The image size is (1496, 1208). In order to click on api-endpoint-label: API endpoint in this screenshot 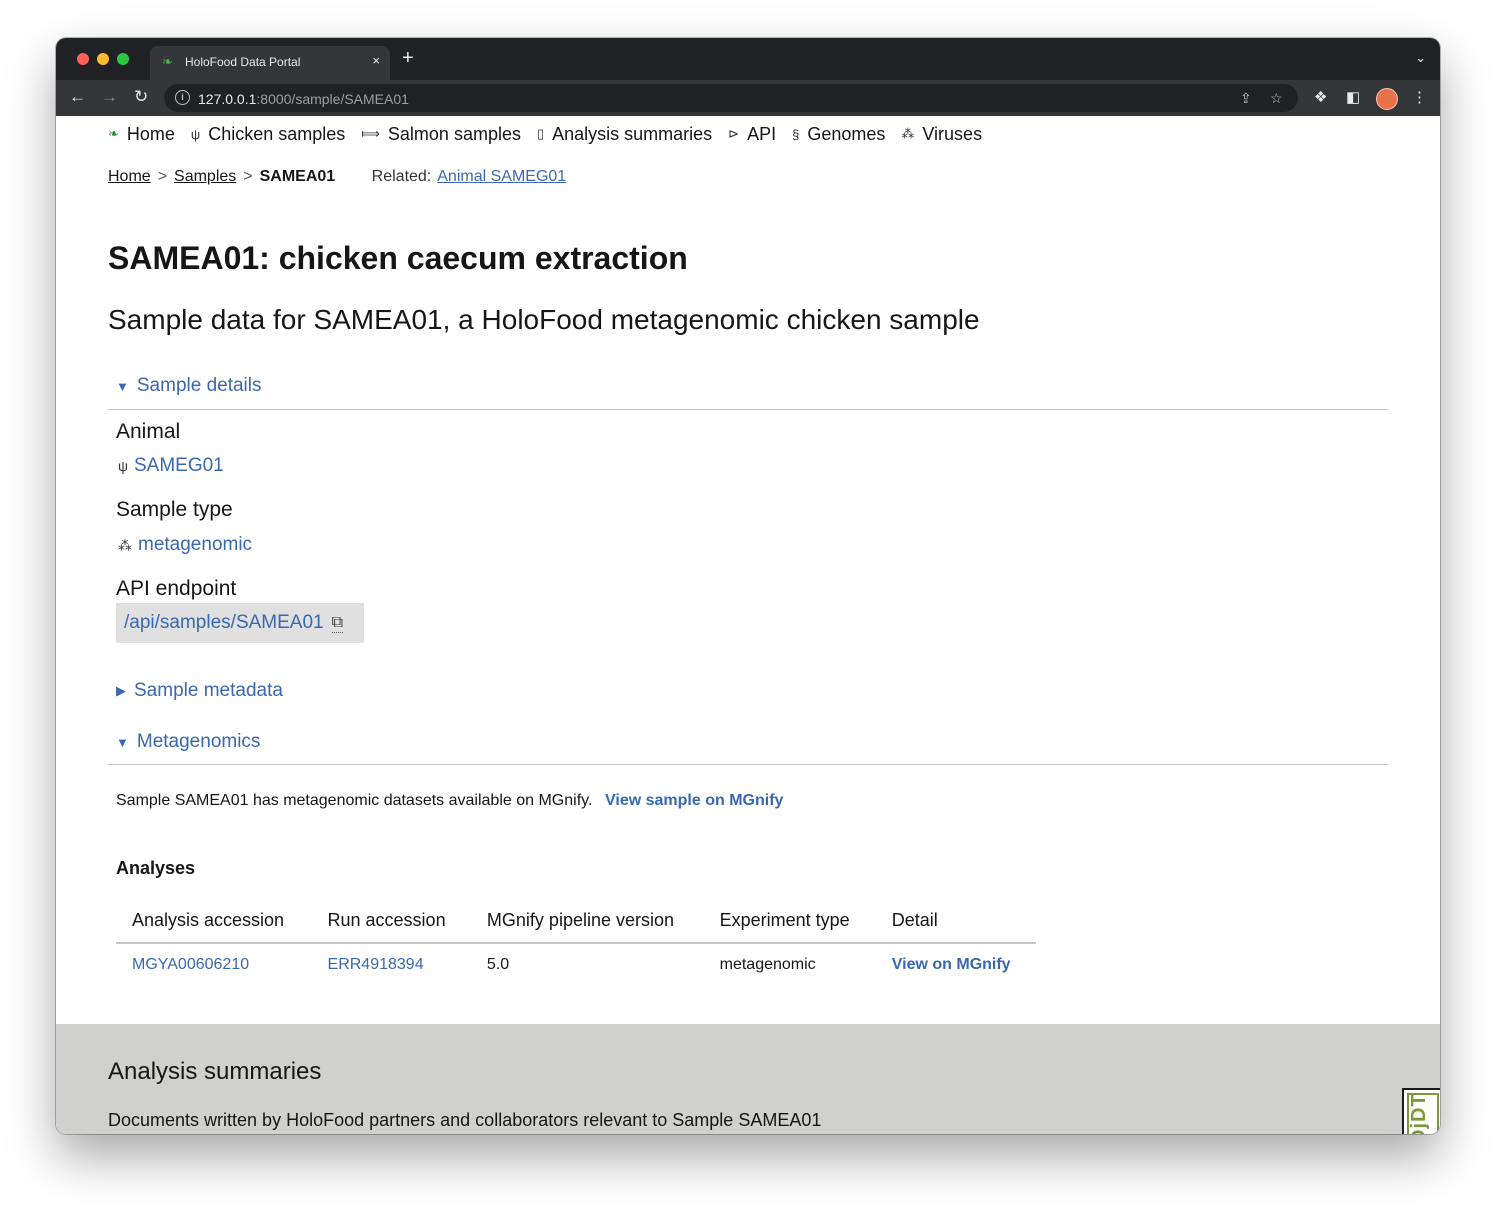, I will do `click(176, 588)`.